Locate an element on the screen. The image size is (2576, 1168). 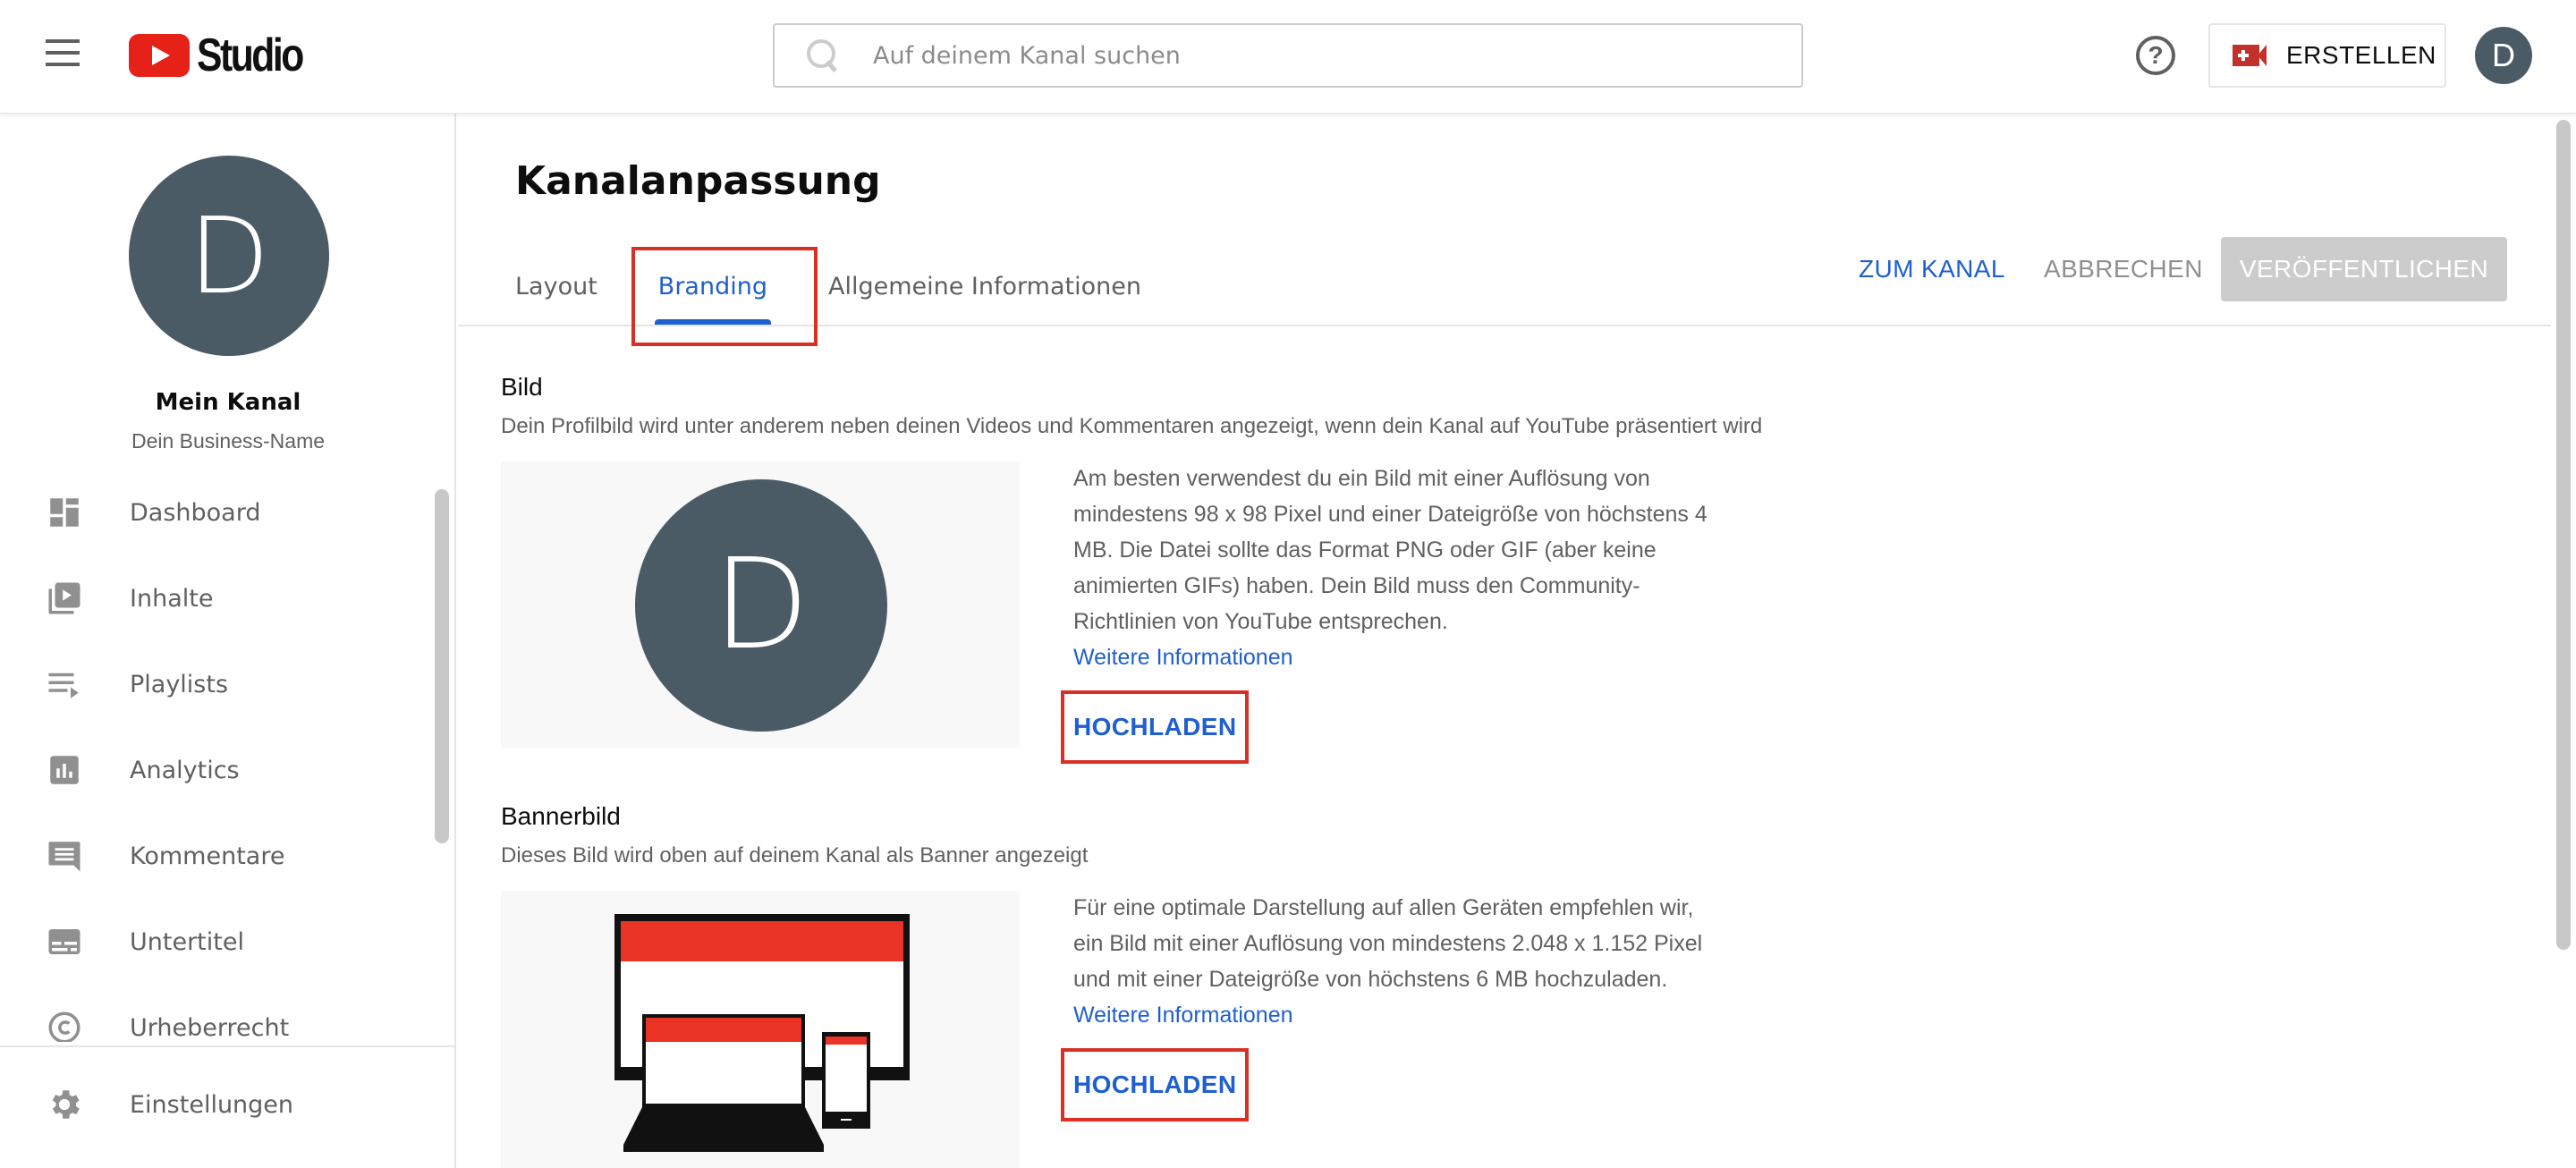
create-button: ERSTELLEN is located at coordinates (2327, 55).